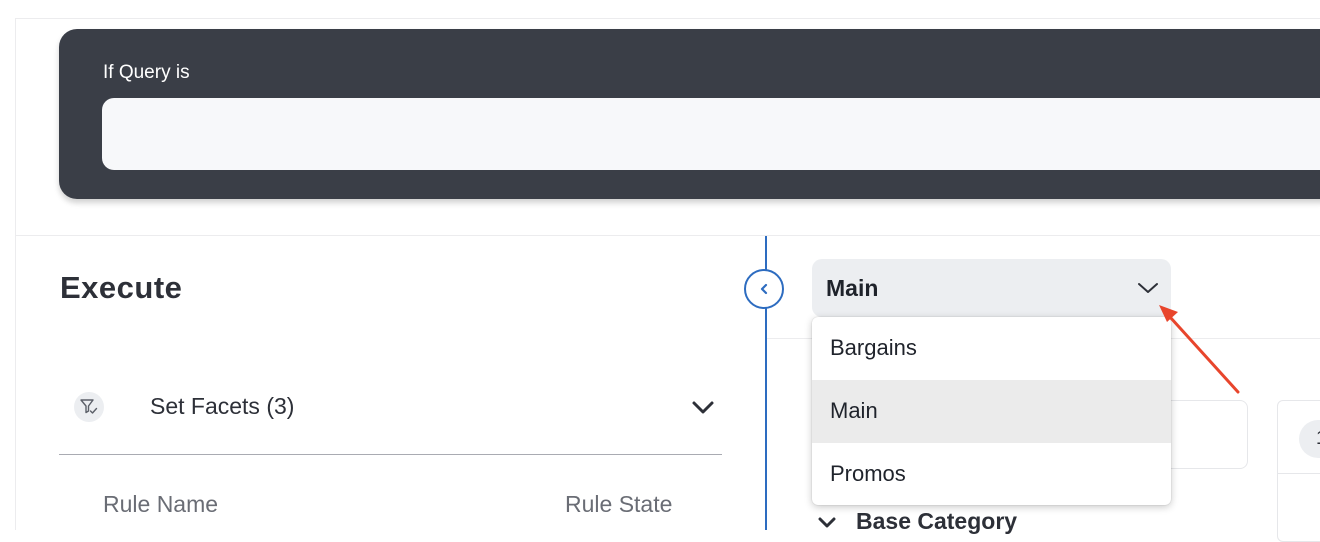 The image size is (1320, 542). Describe the element at coordinates (1199, 349) in the screenshot. I see `red-arrow-icon` at that location.